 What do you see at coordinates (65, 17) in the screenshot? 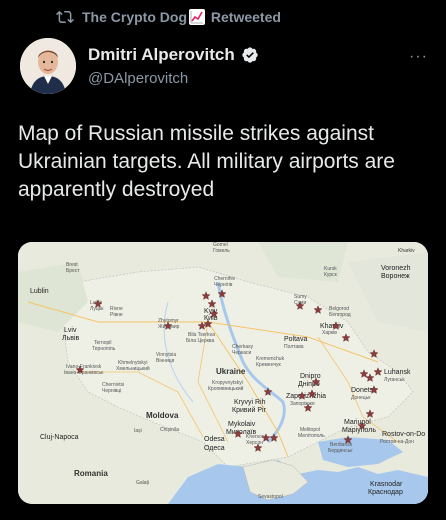
I see `retweet-icon` at bounding box center [65, 17].